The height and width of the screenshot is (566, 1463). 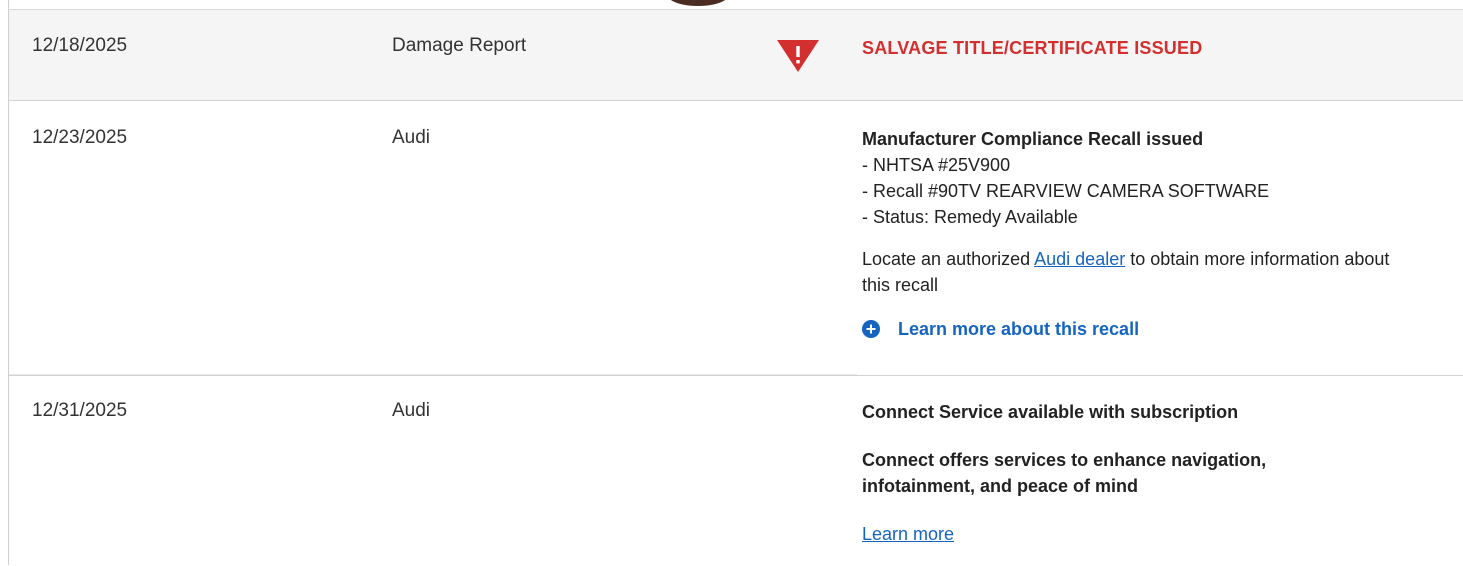 What do you see at coordinates (798, 56) in the screenshot?
I see `alert-triangle-icon` at bounding box center [798, 56].